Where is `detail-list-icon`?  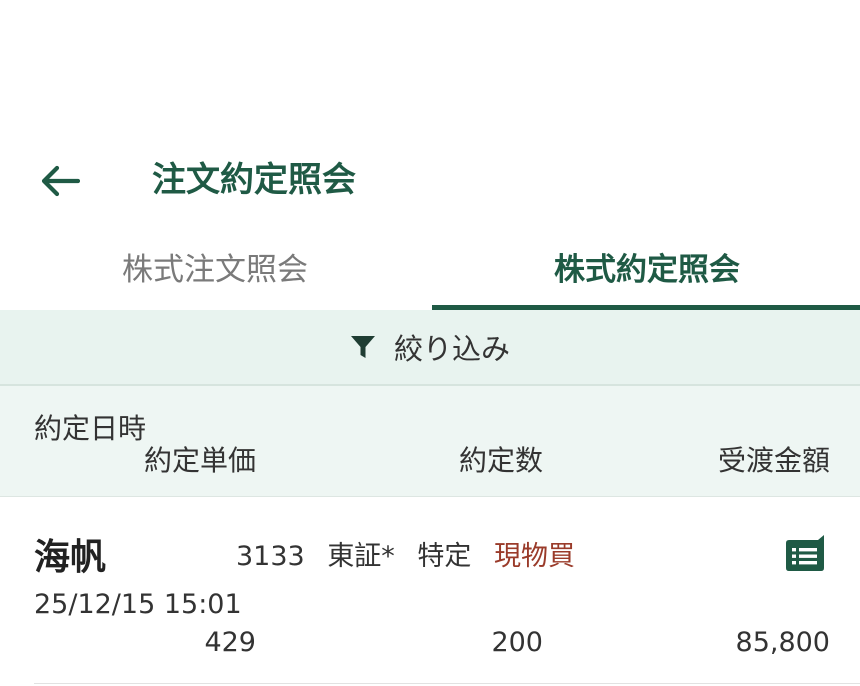 detail-list-icon is located at coordinates (805, 555).